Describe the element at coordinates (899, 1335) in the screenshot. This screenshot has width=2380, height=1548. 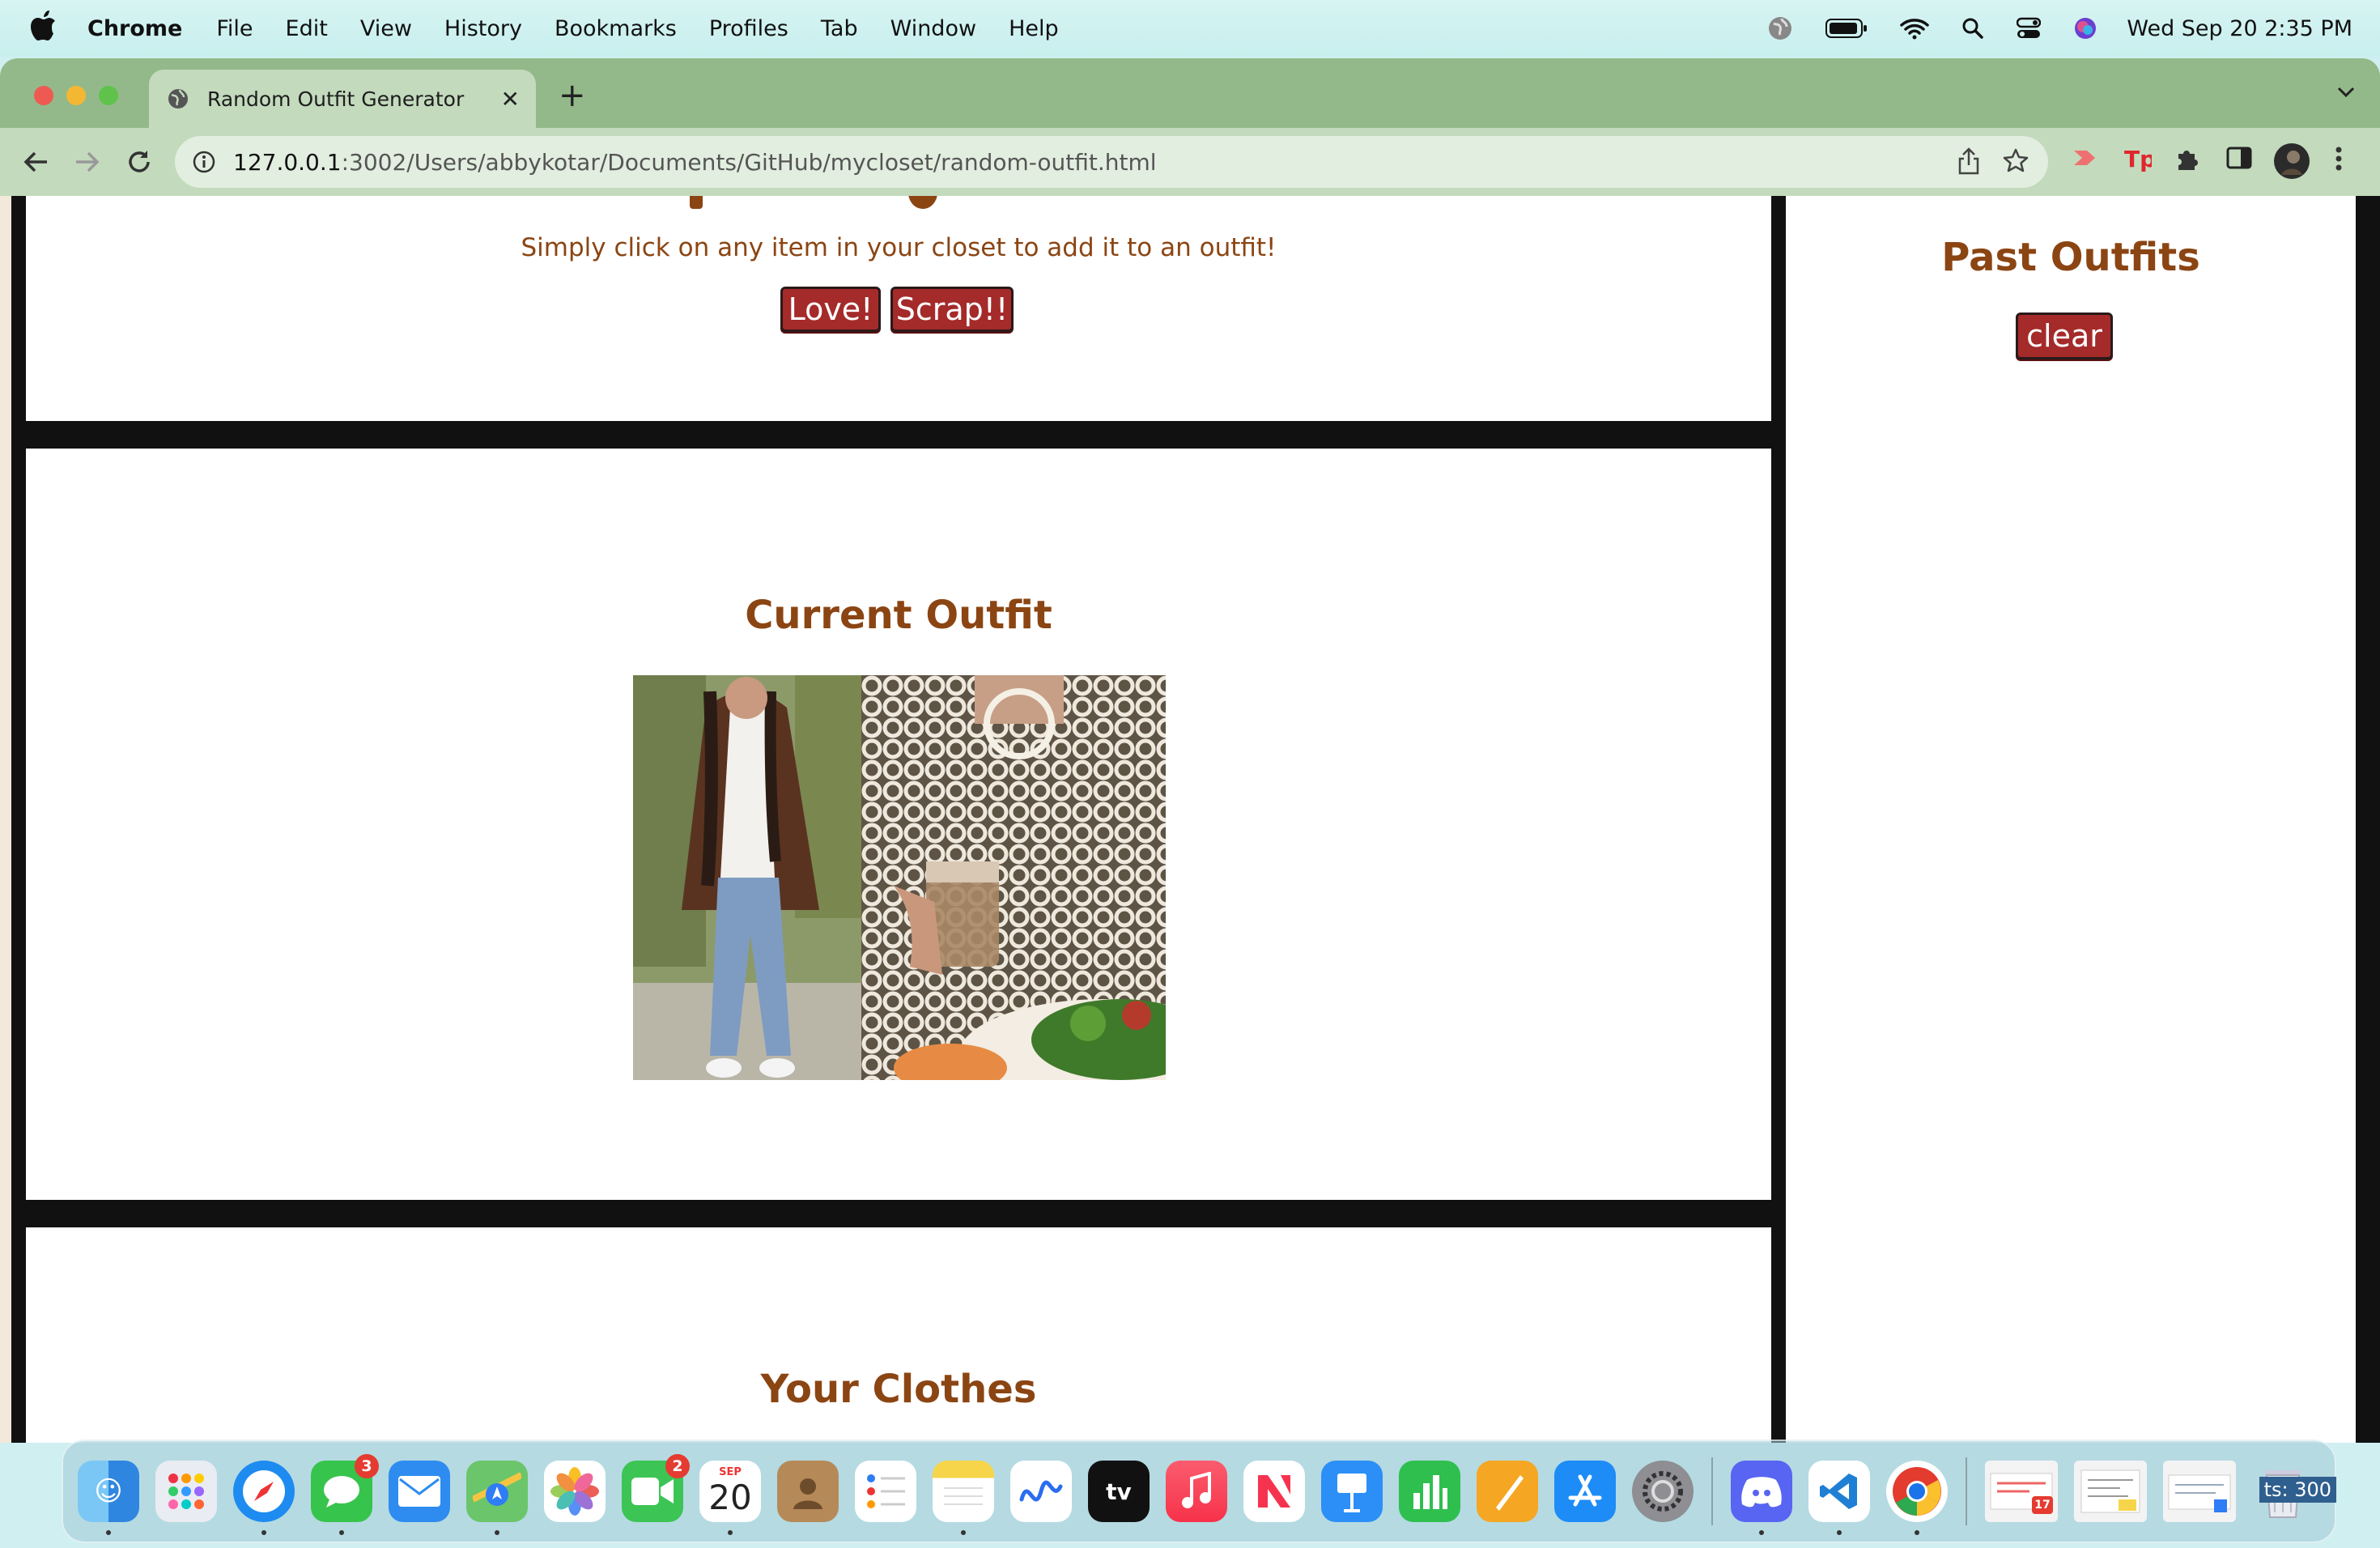
I see `your-clothes-panel: Your Clothes` at that location.